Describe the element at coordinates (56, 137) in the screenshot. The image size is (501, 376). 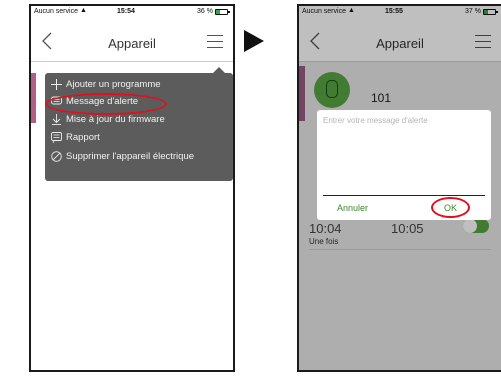
I see `report-icon` at that location.